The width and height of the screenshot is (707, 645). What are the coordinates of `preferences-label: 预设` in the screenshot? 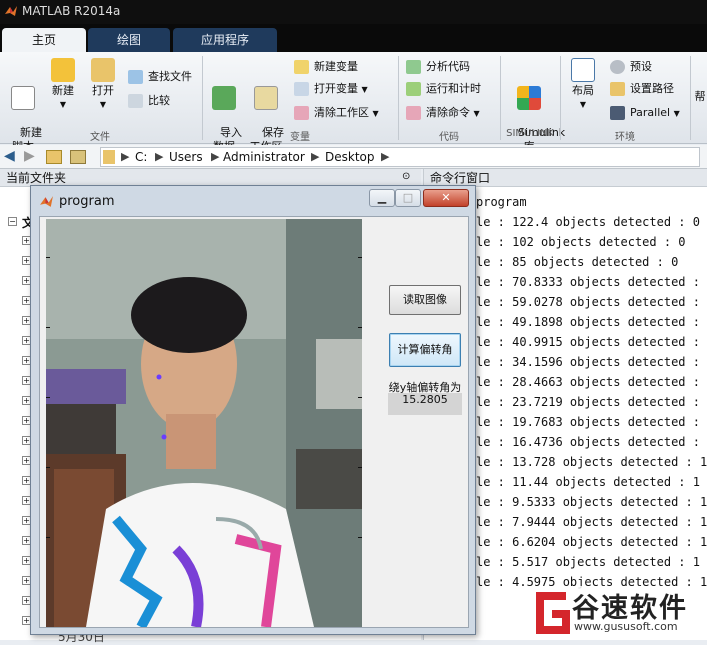 It's located at (641, 66).